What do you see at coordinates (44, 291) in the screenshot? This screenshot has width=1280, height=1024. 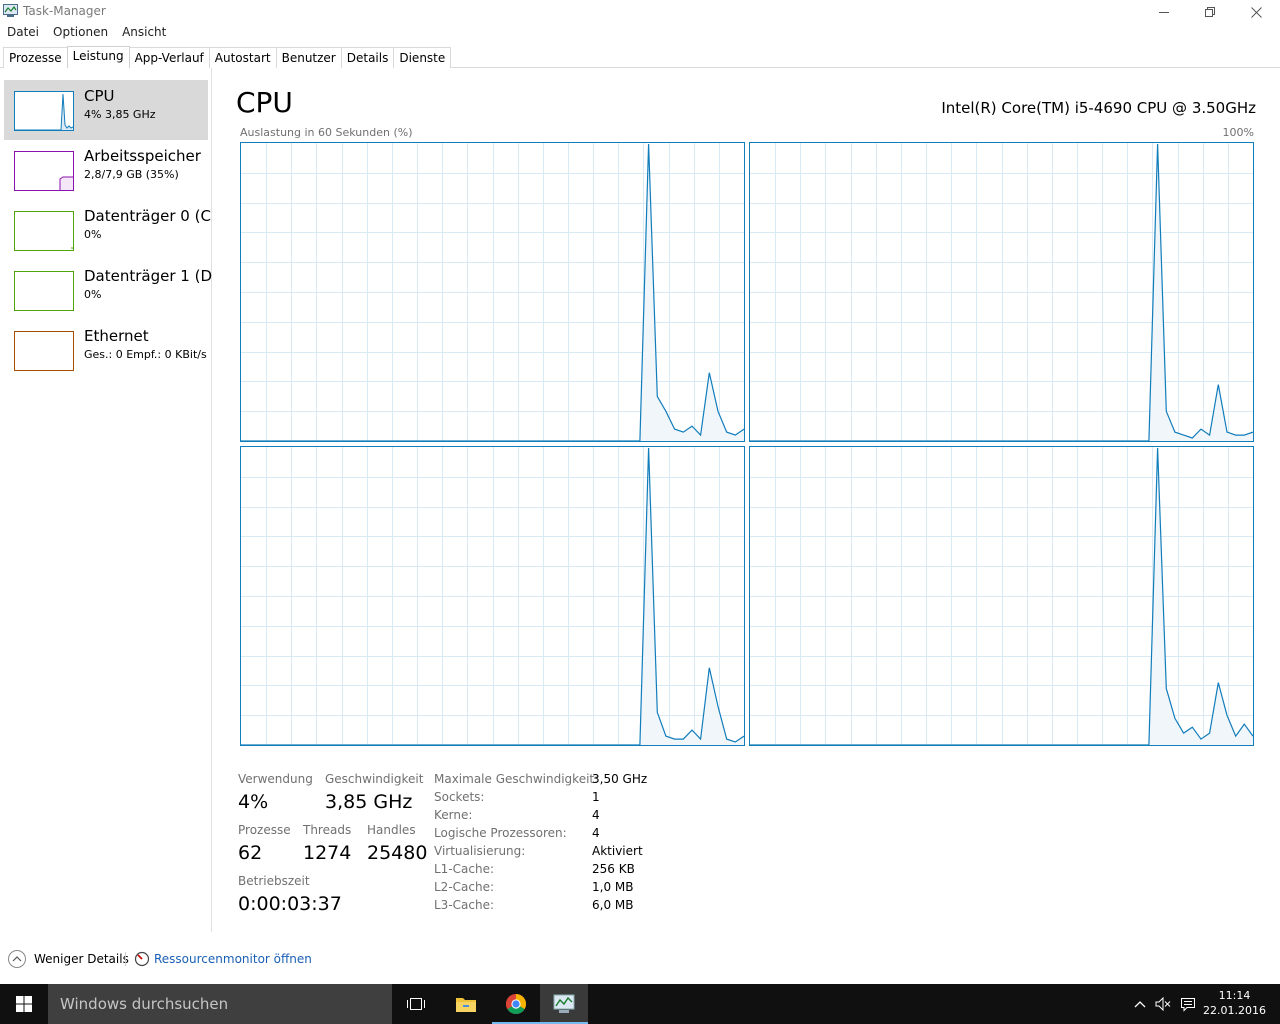 I see `disk1-thumbnail-graph` at bounding box center [44, 291].